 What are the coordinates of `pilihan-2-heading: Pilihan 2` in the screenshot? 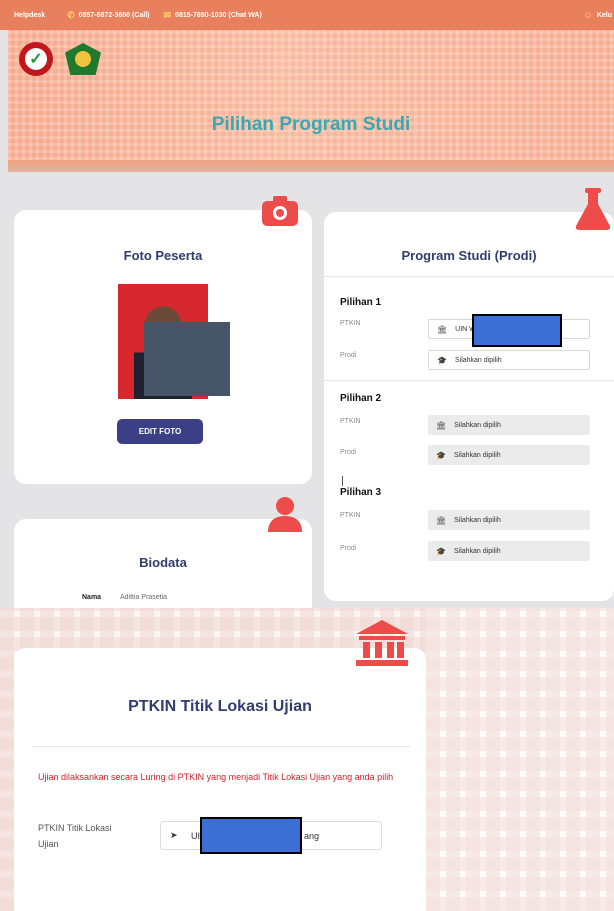 It's located at (361, 398).